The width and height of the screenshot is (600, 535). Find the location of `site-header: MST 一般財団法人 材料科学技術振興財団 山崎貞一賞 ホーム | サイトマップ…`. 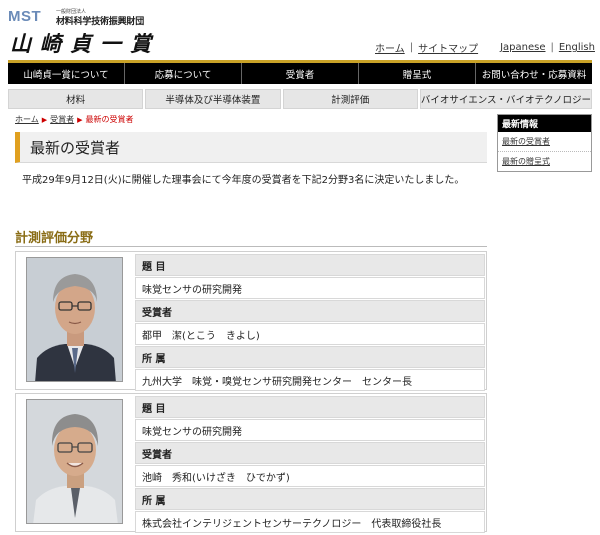

site-header: MST 一般財団法人 材料科学技術振興財団 山崎貞一賞 ホーム | サイトマップ… is located at coordinates (300, 30).